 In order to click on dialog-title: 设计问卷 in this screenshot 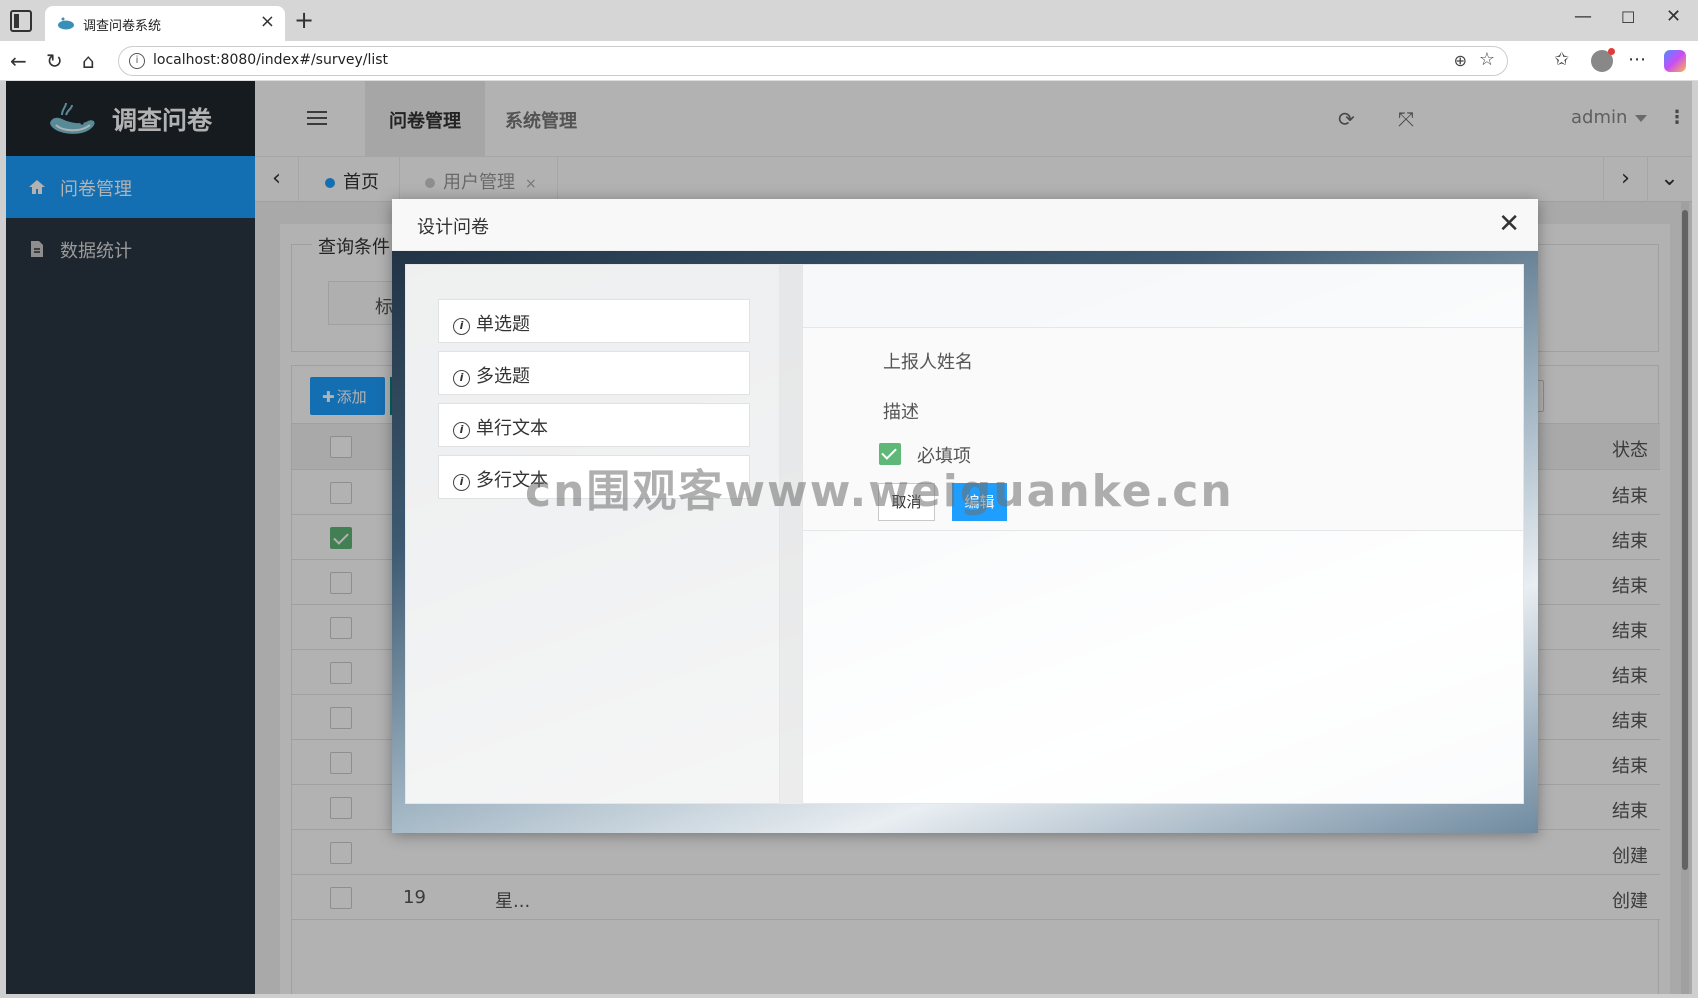, I will do `click(453, 227)`.